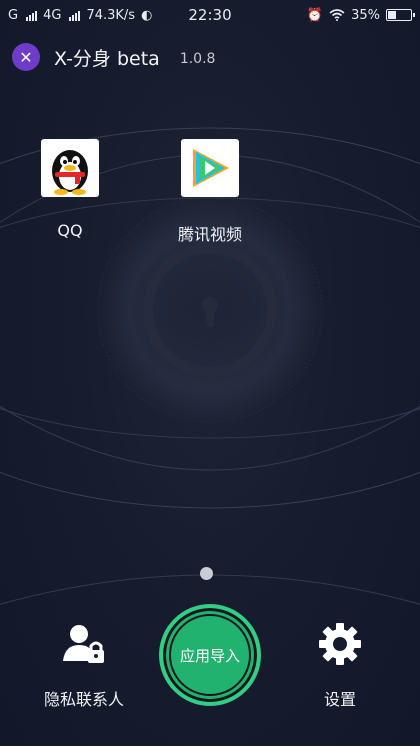 This screenshot has height=746, width=420. I want to click on import-apps-button-inner: 应用导入, so click(210, 655).